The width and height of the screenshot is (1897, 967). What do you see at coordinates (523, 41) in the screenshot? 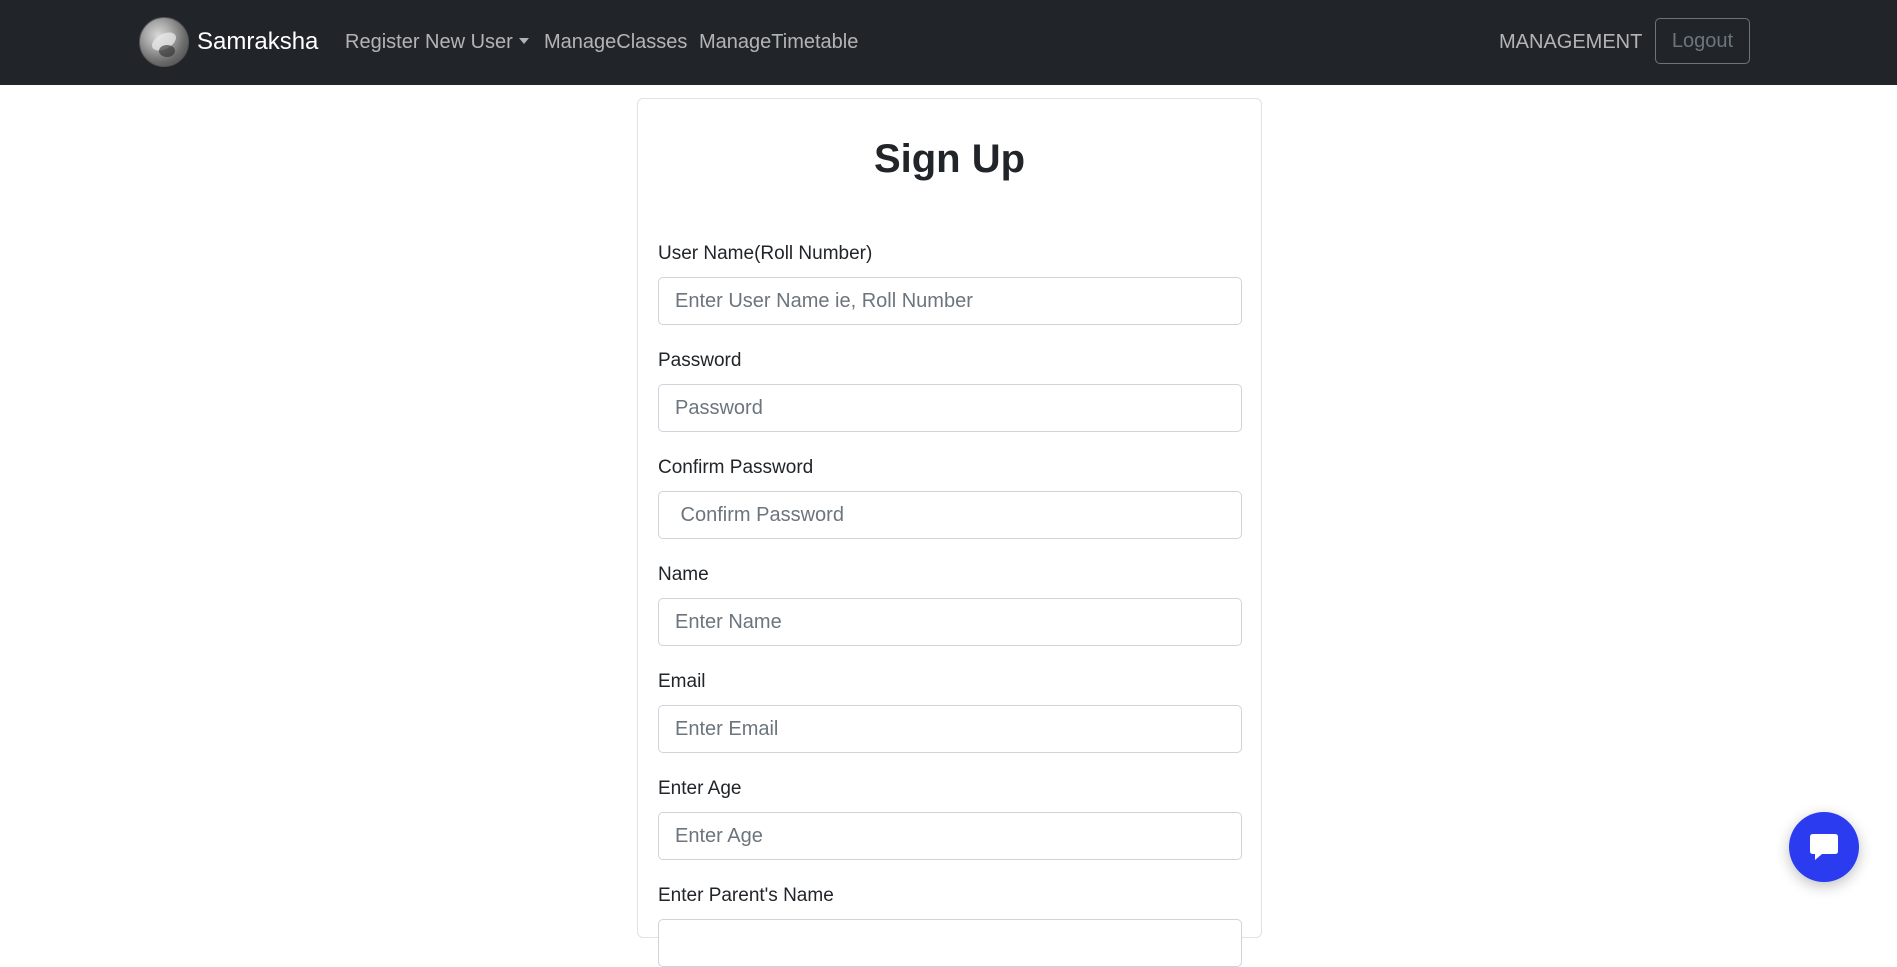
I see `caret-down-icon` at bounding box center [523, 41].